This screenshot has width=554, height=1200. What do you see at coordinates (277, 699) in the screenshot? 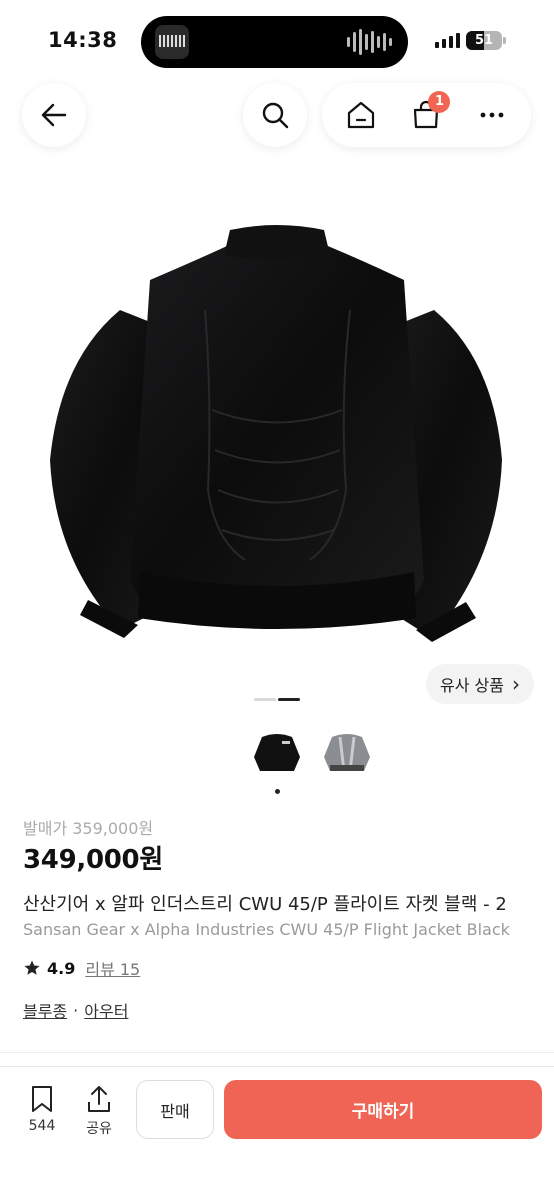
I see `carousel-indicator` at bounding box center [277, 699].